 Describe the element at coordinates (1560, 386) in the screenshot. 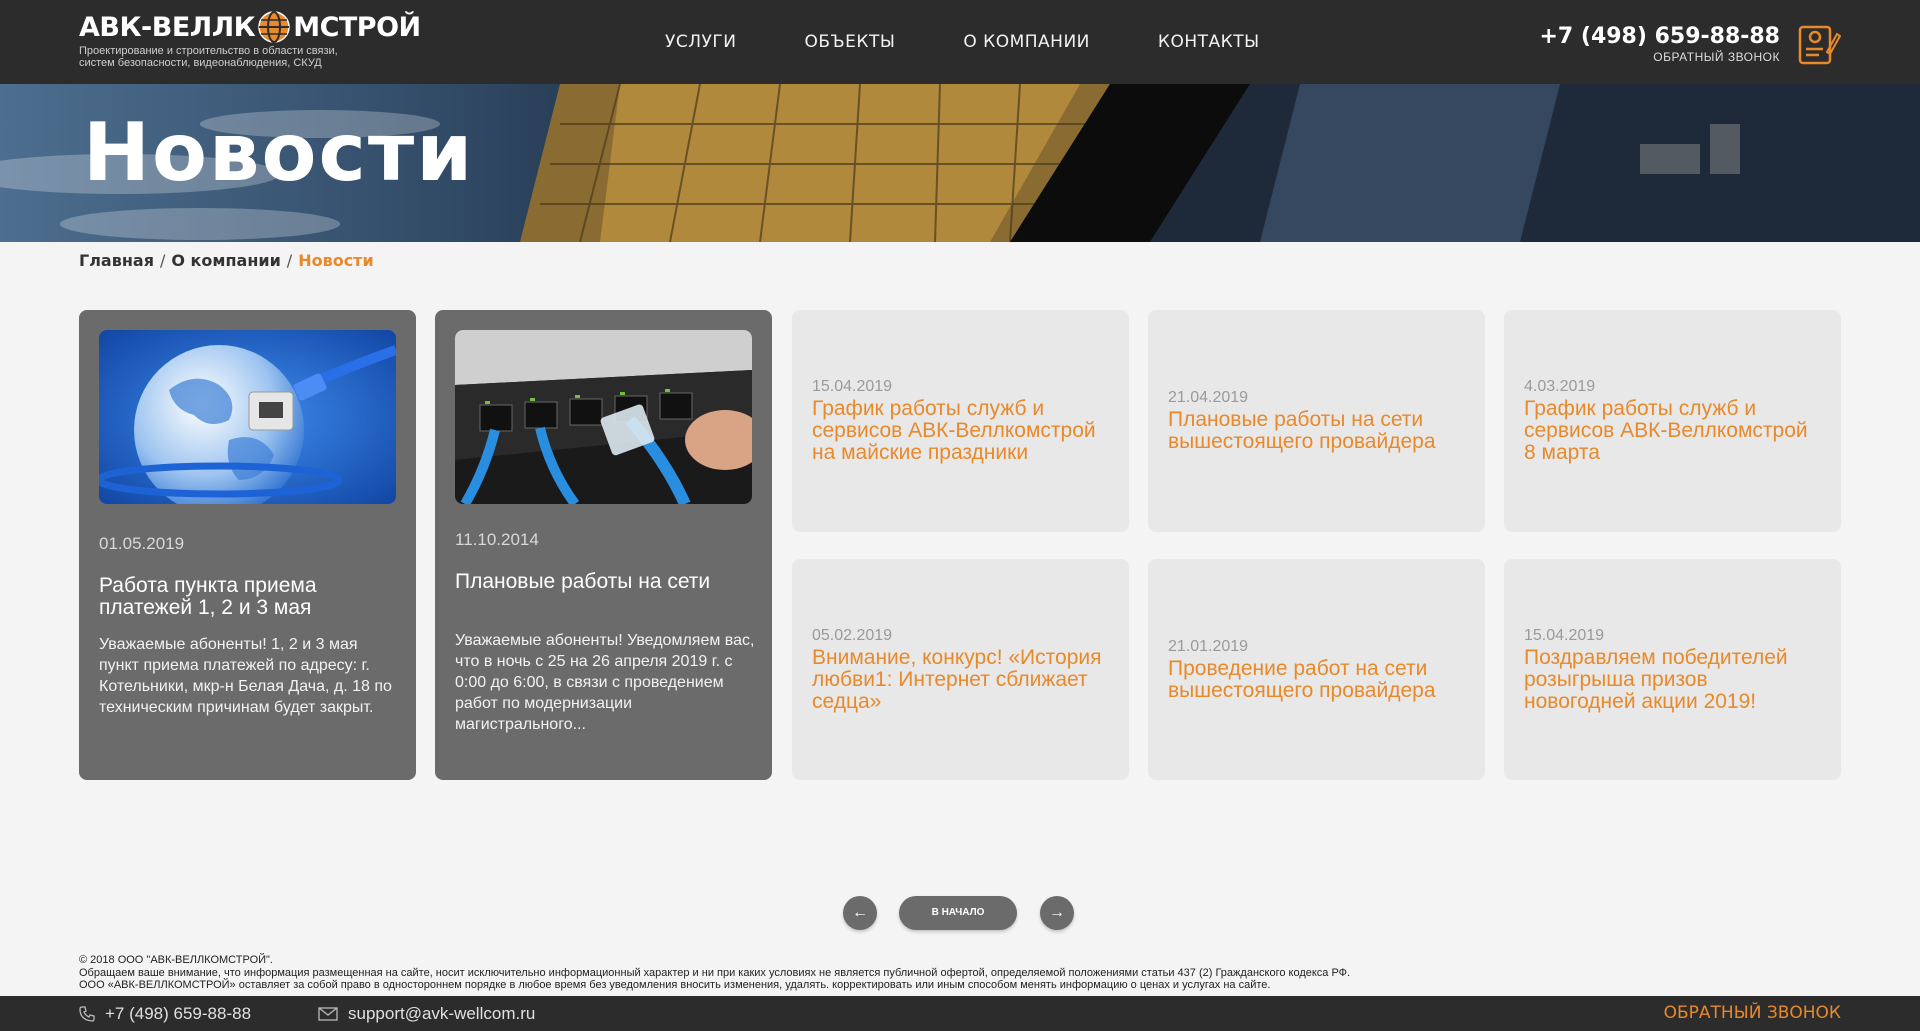

I see `news-card-date: 4.03.2019` at that location.